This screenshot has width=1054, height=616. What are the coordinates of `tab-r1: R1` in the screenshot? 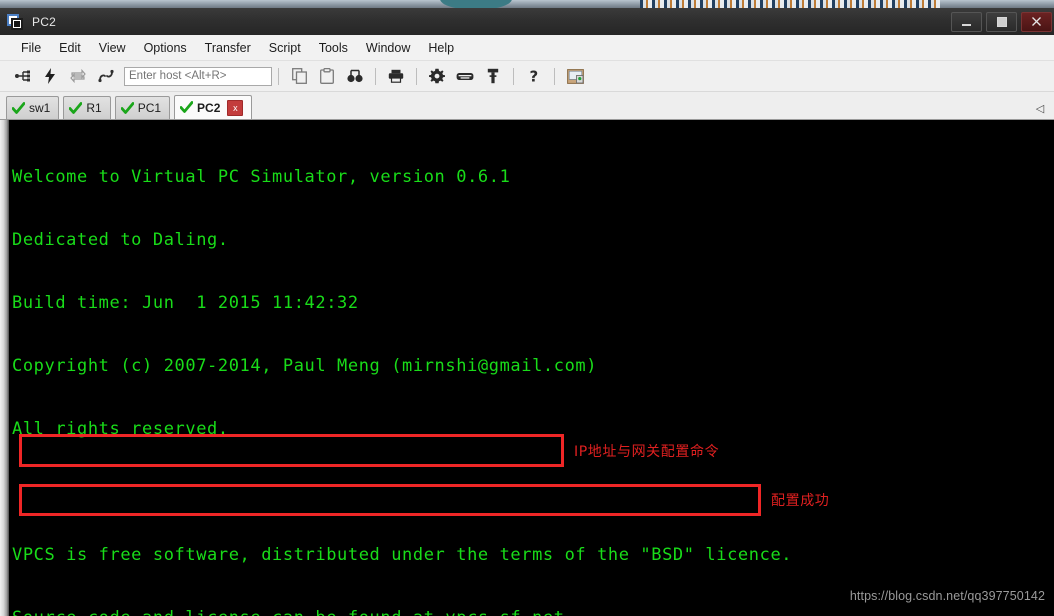 It's located at (87, 107).